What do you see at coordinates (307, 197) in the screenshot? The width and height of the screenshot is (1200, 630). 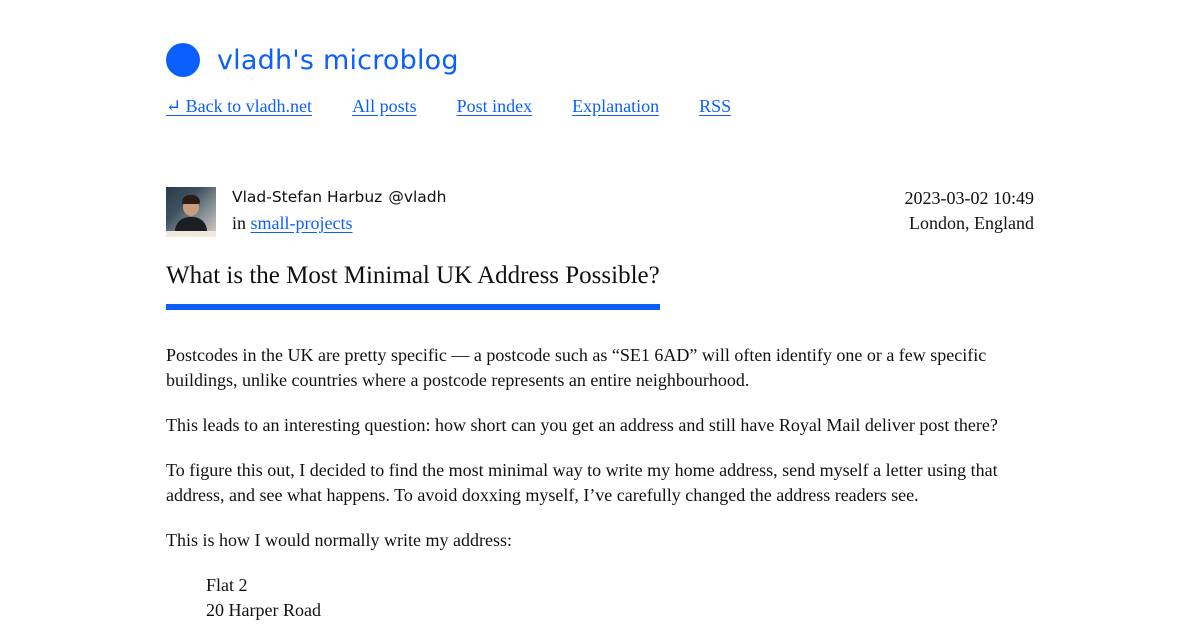 I see `author-name: Vlad-Stefan Harbuz` at bounding box center [307, 197].